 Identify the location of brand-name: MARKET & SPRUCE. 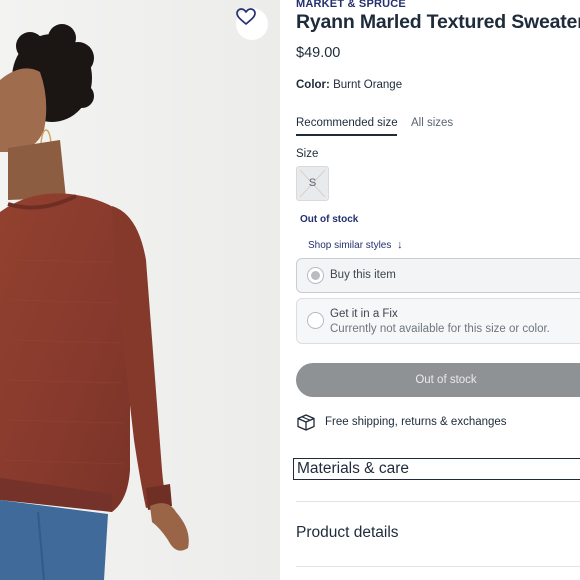
(351, 5).